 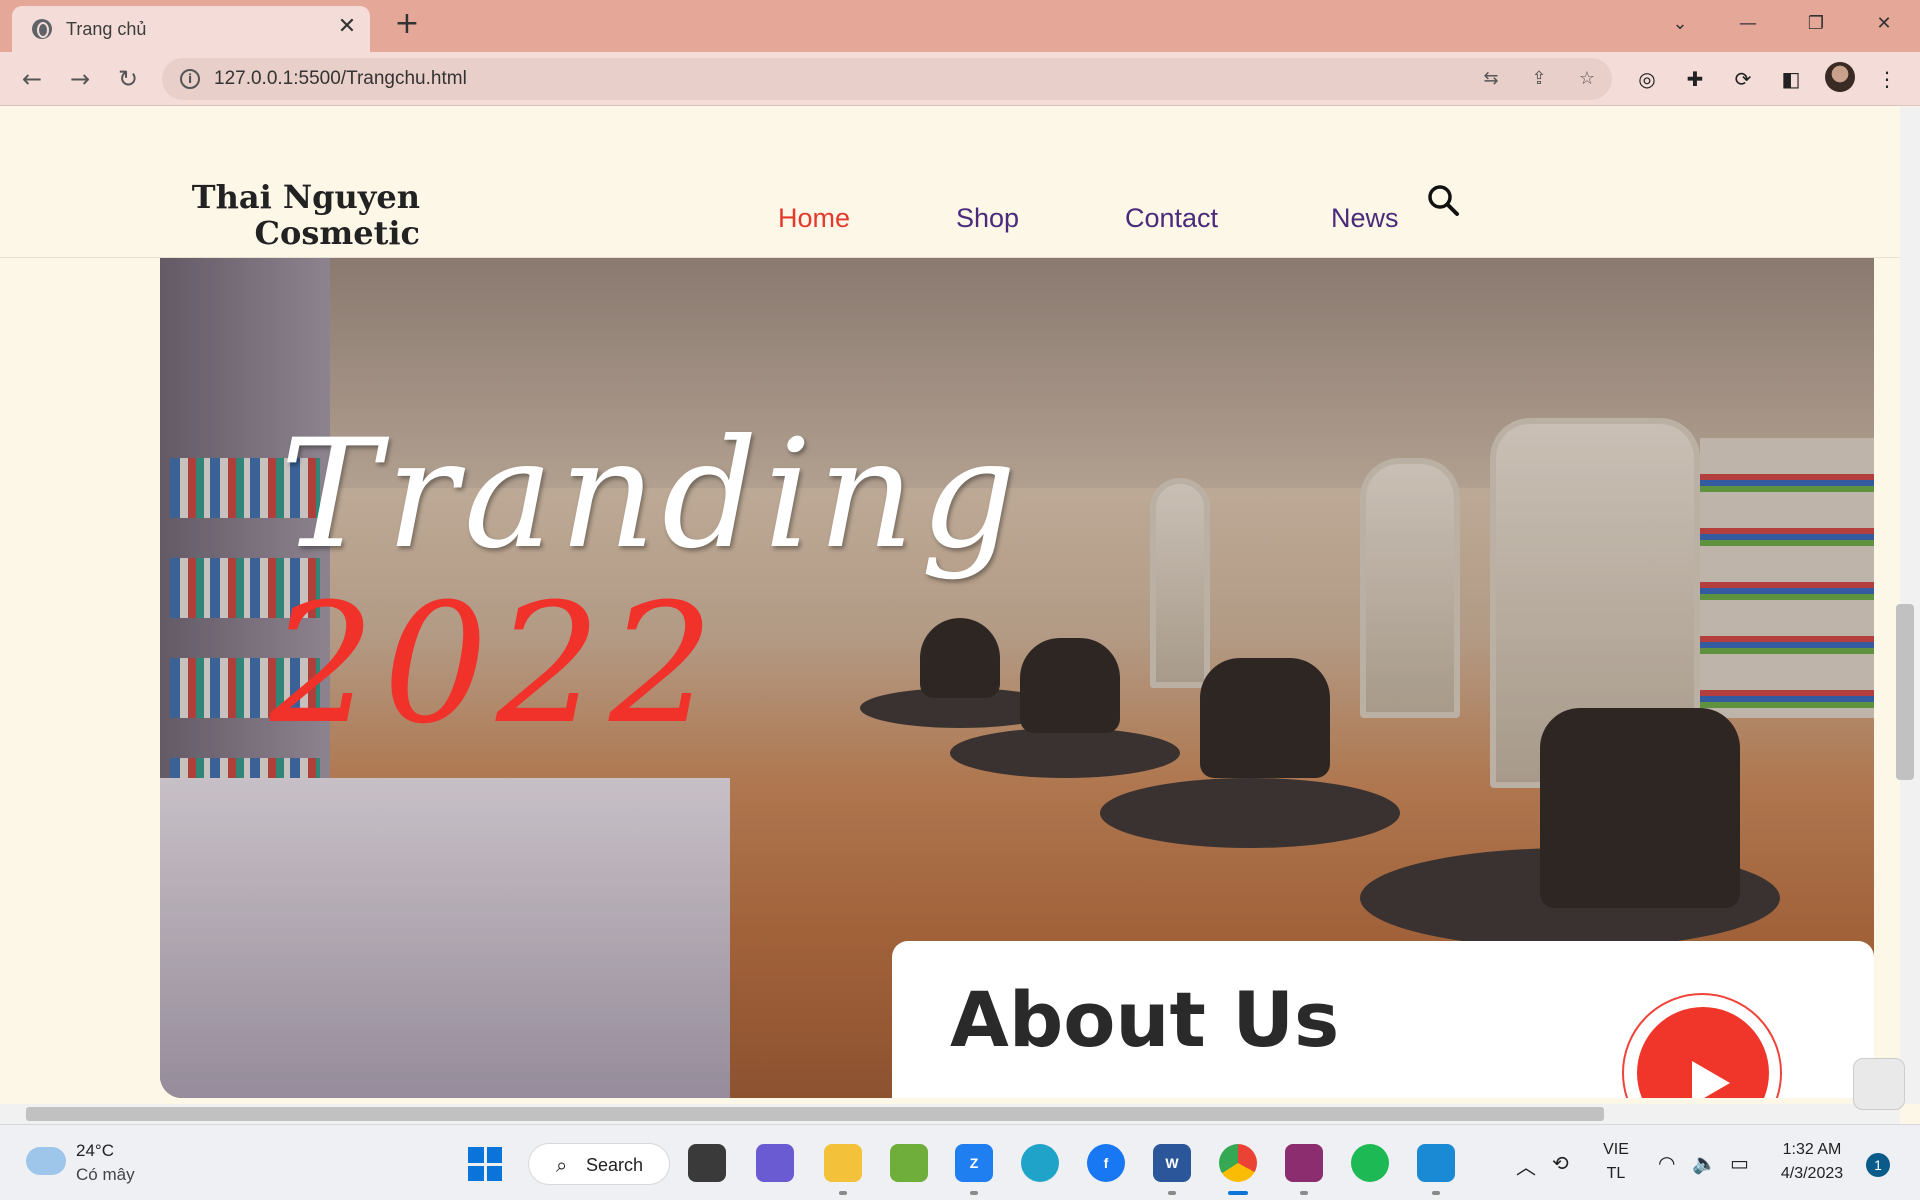 I want to click on address-bar: i 127.0.0.1:5500/Trangchu.html ⇆ ⇪ ☆, so click(x=887, y=79).